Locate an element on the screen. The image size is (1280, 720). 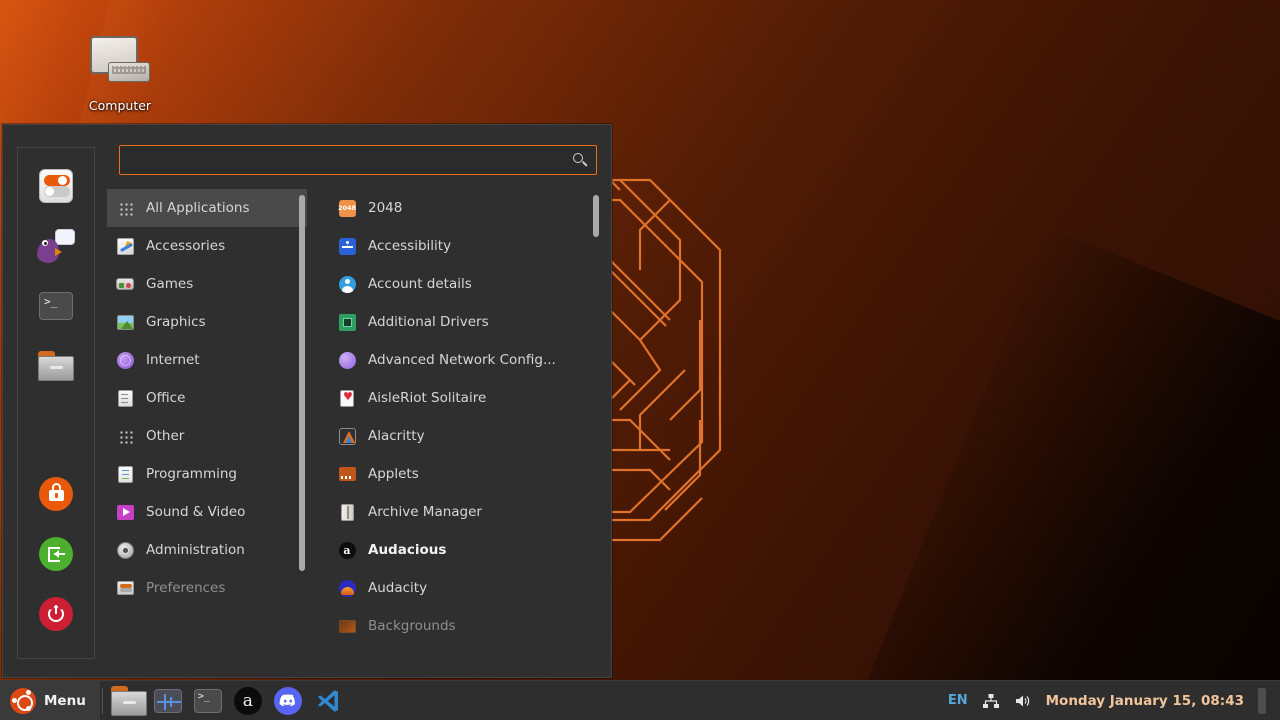
taskbar-applet-handle is located at coordinates (1262, 700).